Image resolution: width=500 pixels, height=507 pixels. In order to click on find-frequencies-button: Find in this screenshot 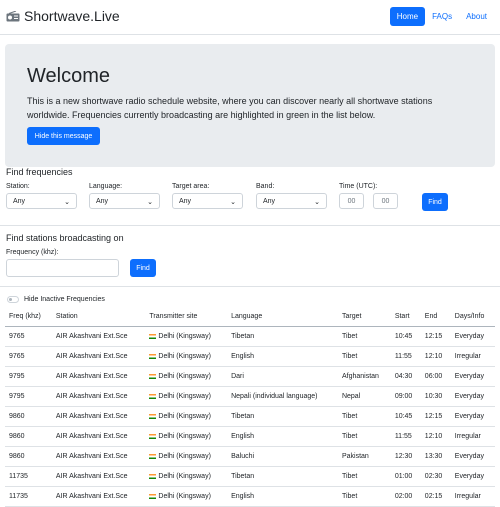, I will do `click(435, 202)`.